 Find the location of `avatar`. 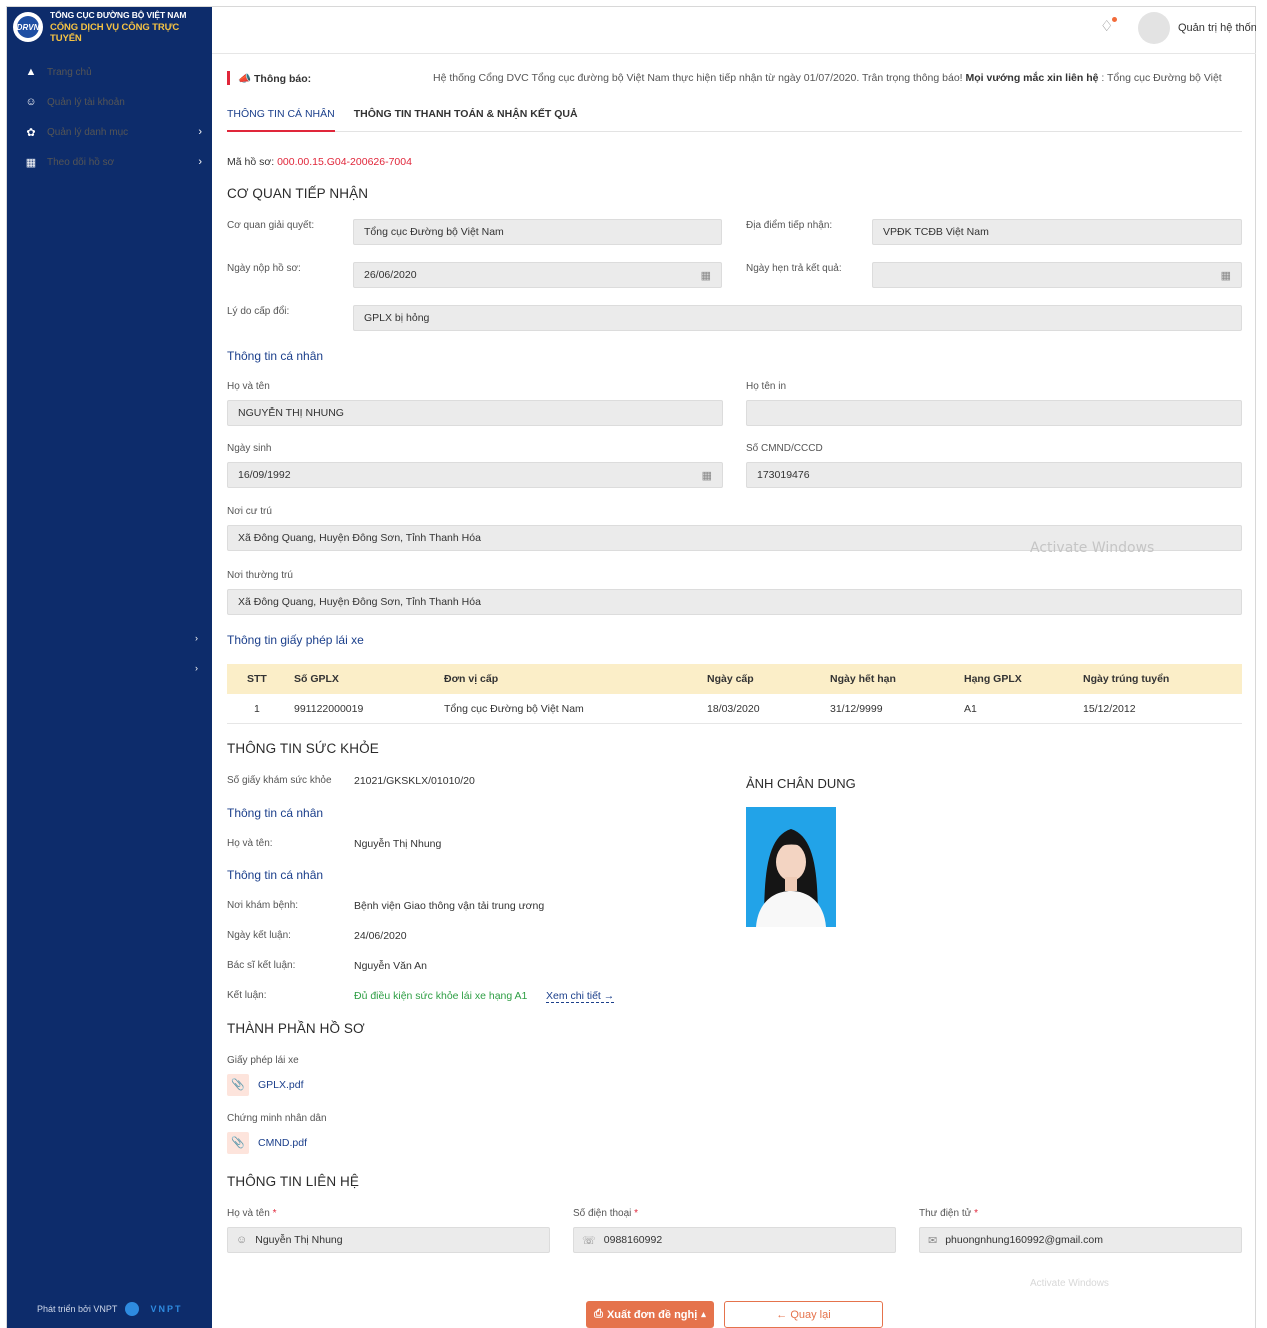

avatar is located at coordinates (1154, 28).